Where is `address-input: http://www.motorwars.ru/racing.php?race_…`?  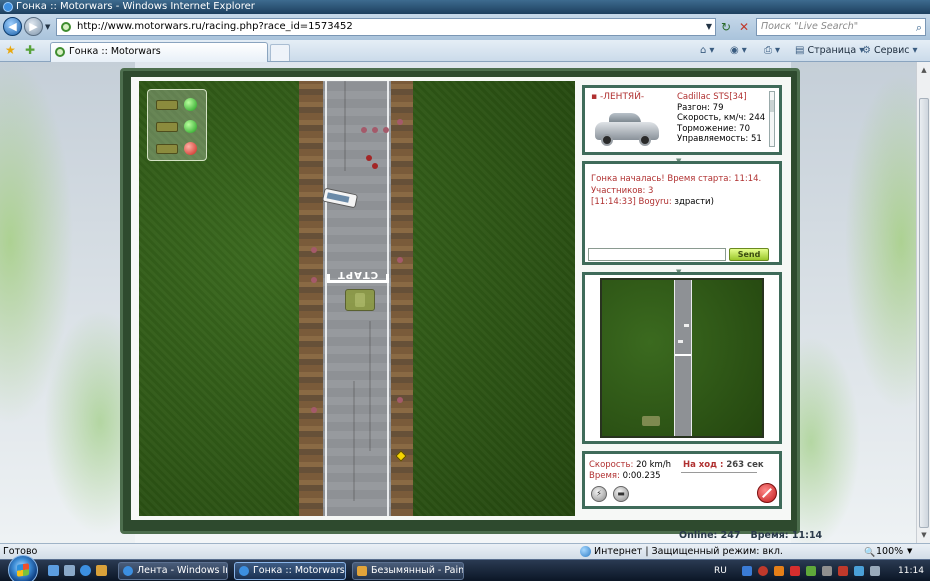 address-input: http://www.motorwars.ru/racing.php?race_… is located at coordinates (386, 27).